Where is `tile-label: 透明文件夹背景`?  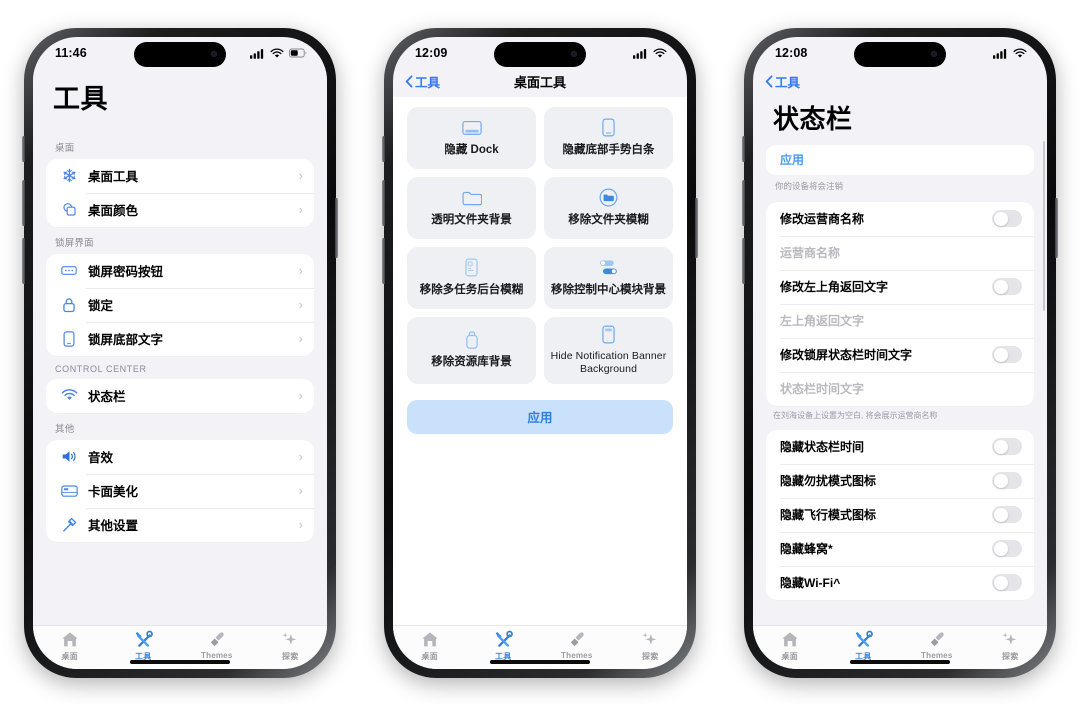
tile-label: 透明文件夹背景 is located at coordinates (471, 219).